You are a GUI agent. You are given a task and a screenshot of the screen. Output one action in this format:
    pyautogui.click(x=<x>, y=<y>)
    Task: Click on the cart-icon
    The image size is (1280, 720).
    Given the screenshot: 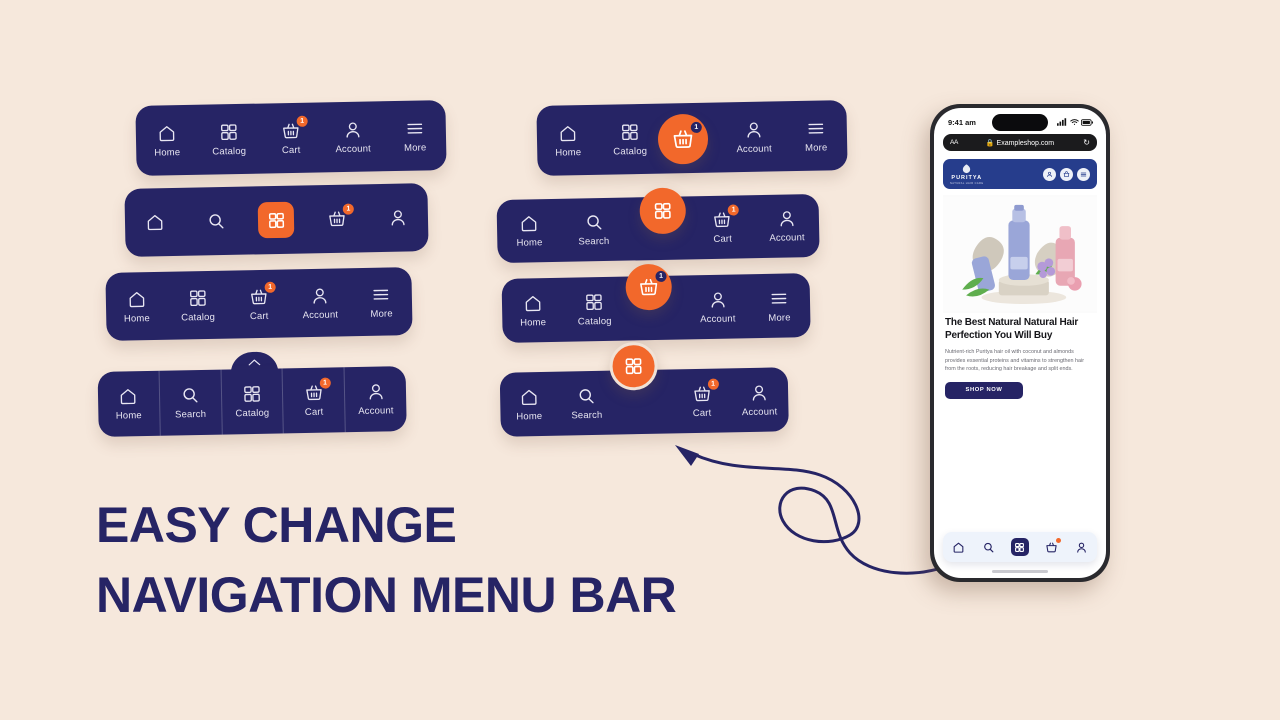 What is the action you would take?
    pyautogui.click(x=1066, y=174)
    